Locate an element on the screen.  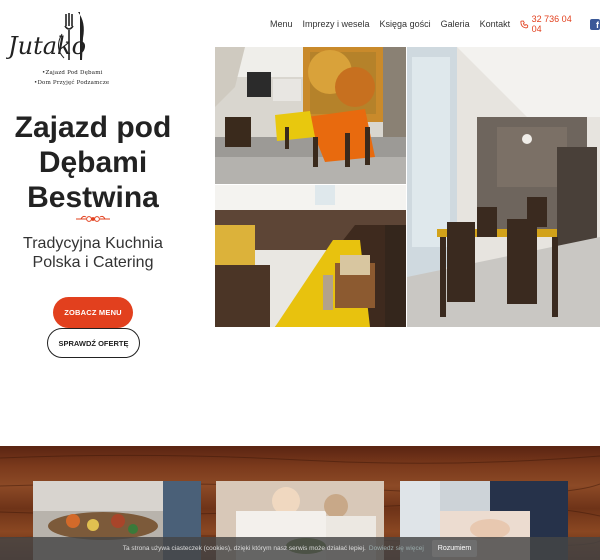
phone-icon is located at coordinates (524, 24).